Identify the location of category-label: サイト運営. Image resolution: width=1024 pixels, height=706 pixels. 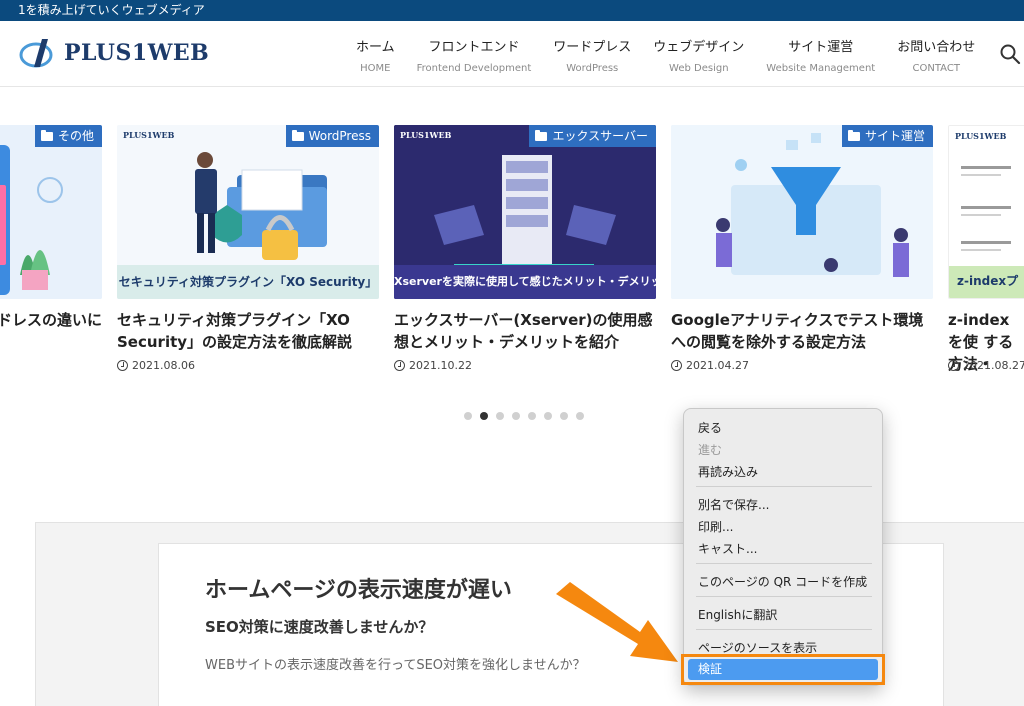
(894, 136).